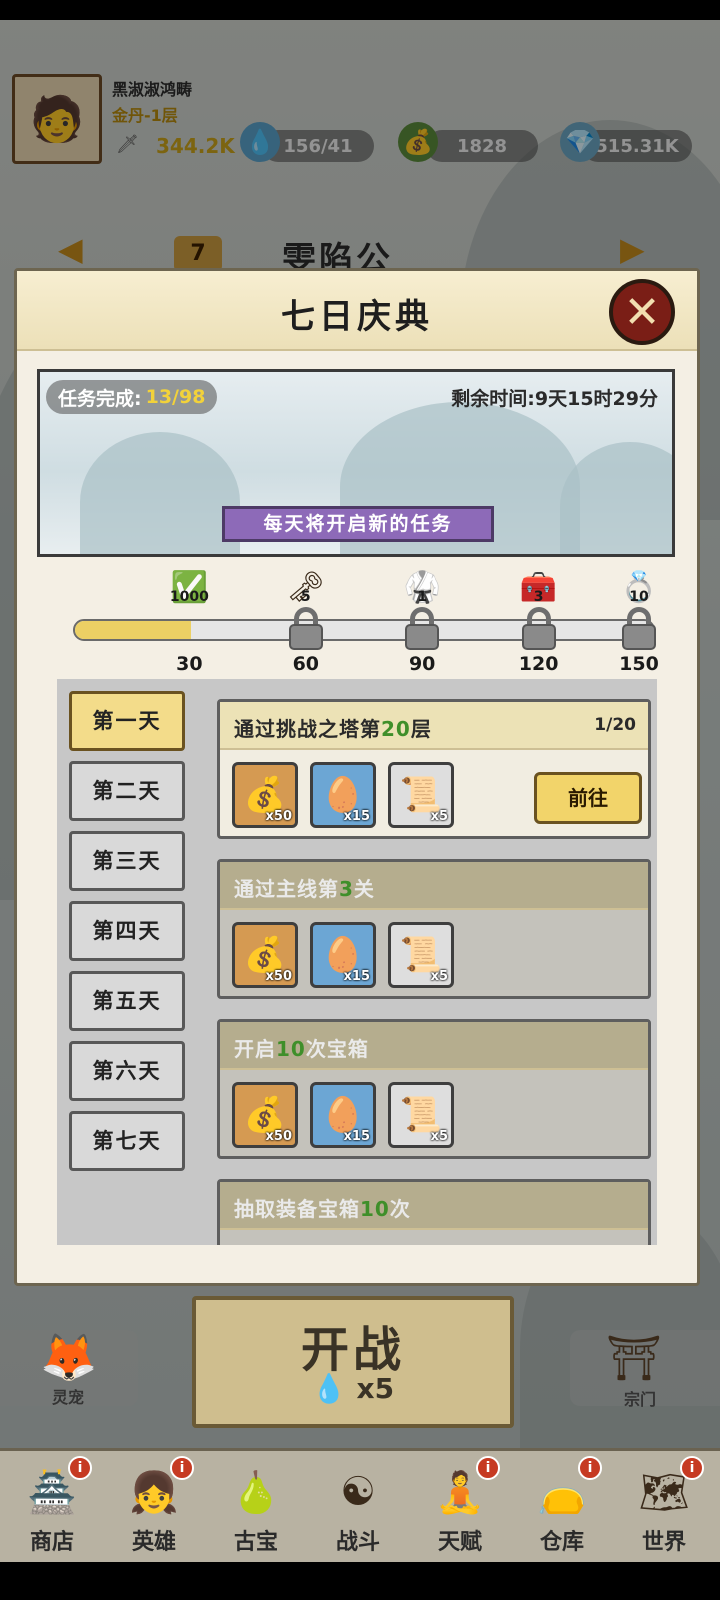 The width and height of the screenshot is (720, 1600). Describe the element at coordinates (360, 10) in the screenshot. I see `status-bar` at that location.